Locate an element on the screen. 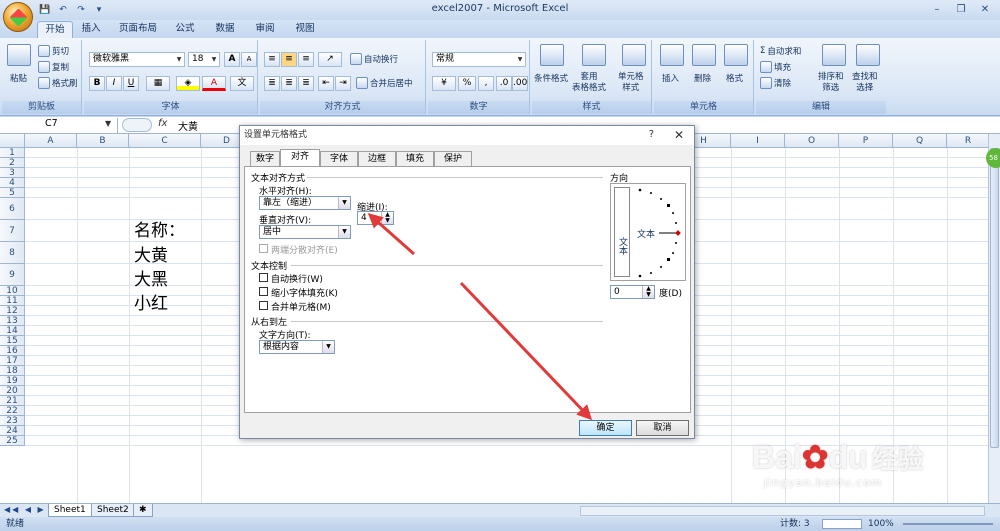 Image resolution: width=1000 pixels, height=531 pixels. tab-view: 视图 is located at coordinates (305, 29).